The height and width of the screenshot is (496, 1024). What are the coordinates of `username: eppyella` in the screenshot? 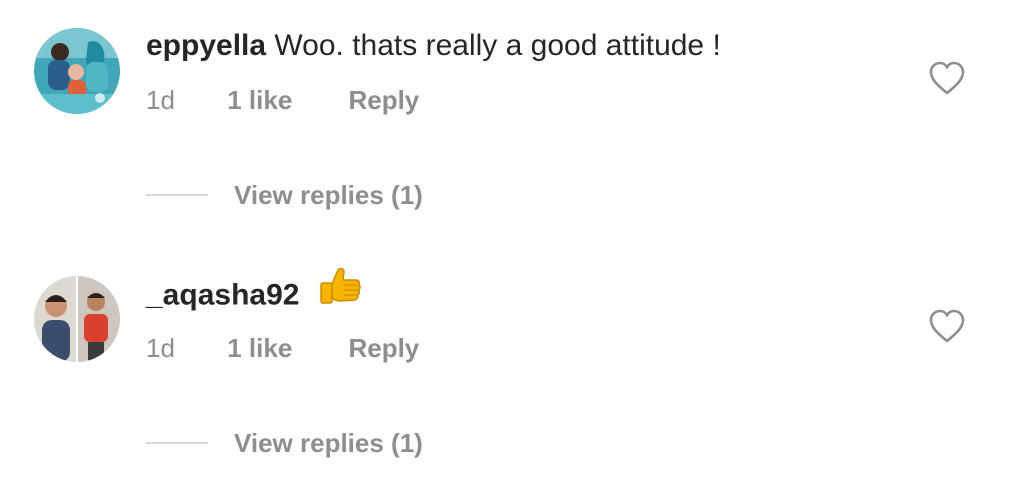 It's located at (206, 45).